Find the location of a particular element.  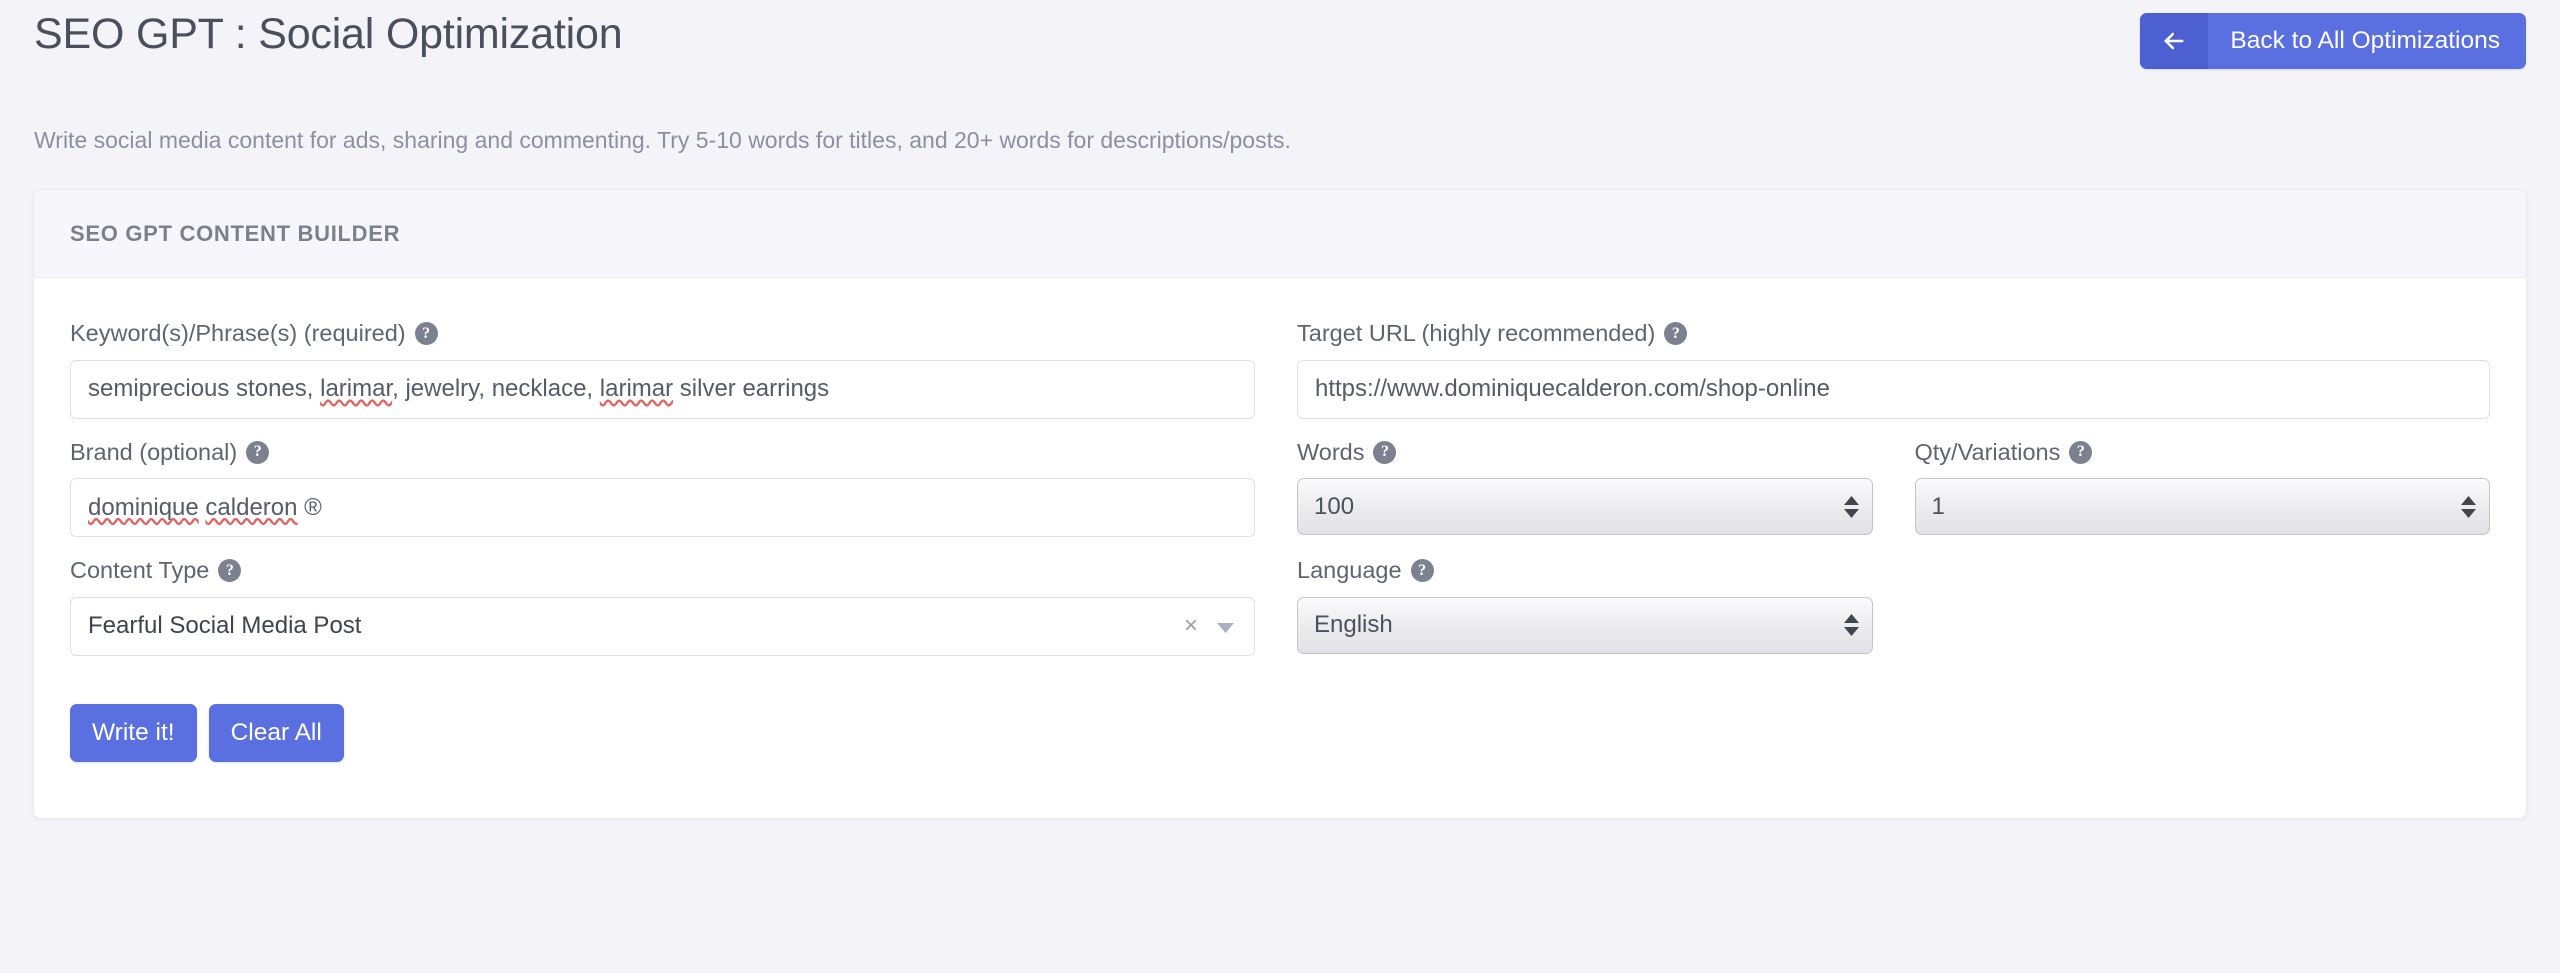

brand-label: Brand (optional) ? is located at coordinates (662, 451).